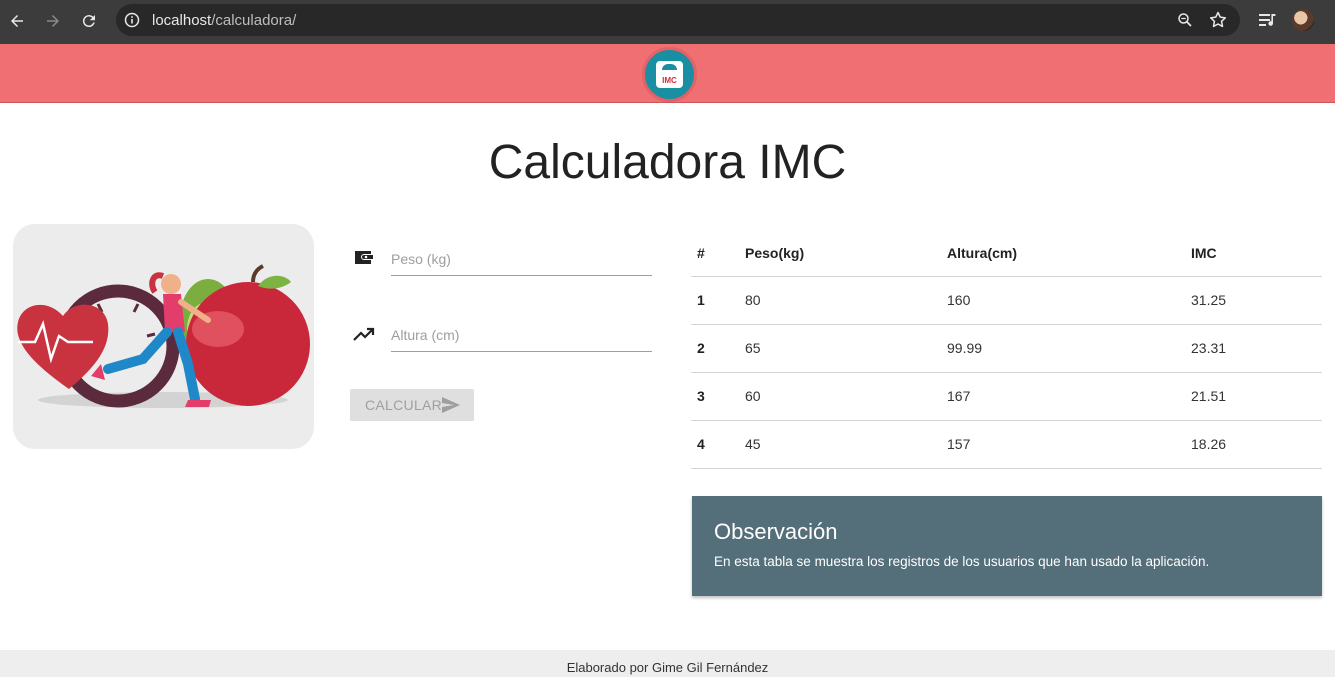  Describe the element at coordinates (718, 348) in the screenshot. I see `row-number: 2` at that location.